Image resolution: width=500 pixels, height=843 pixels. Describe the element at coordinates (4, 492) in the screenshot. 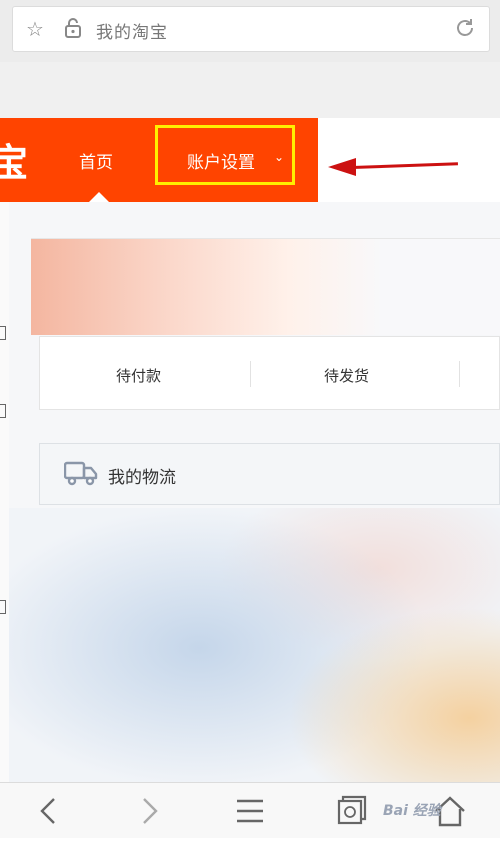

I see `left-sidebar-edge` at that location.